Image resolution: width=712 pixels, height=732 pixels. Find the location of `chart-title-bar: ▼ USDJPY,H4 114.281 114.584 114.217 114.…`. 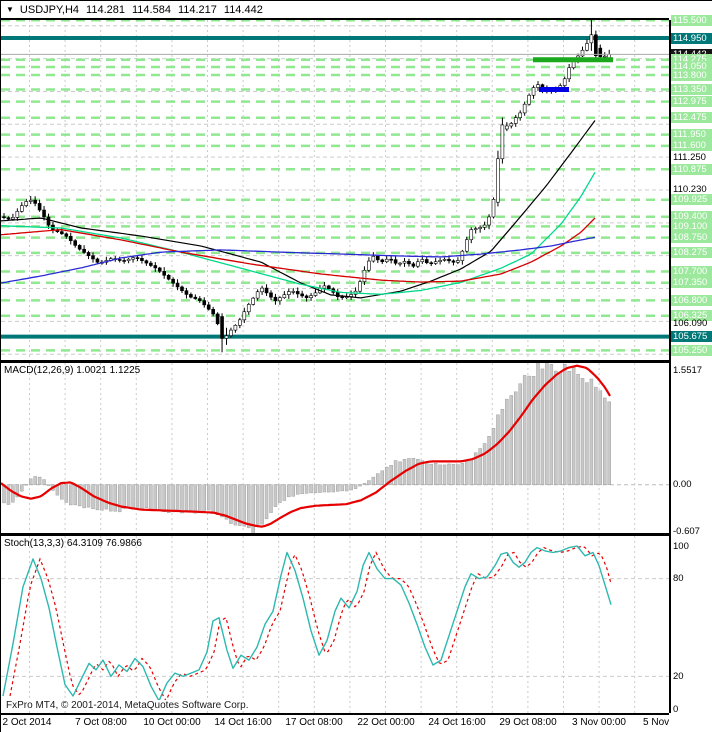

chart-title-bar: ▼ USDJPY,H4 114.281 114.584 114.217 114.… is located at coordinates (335, 10).